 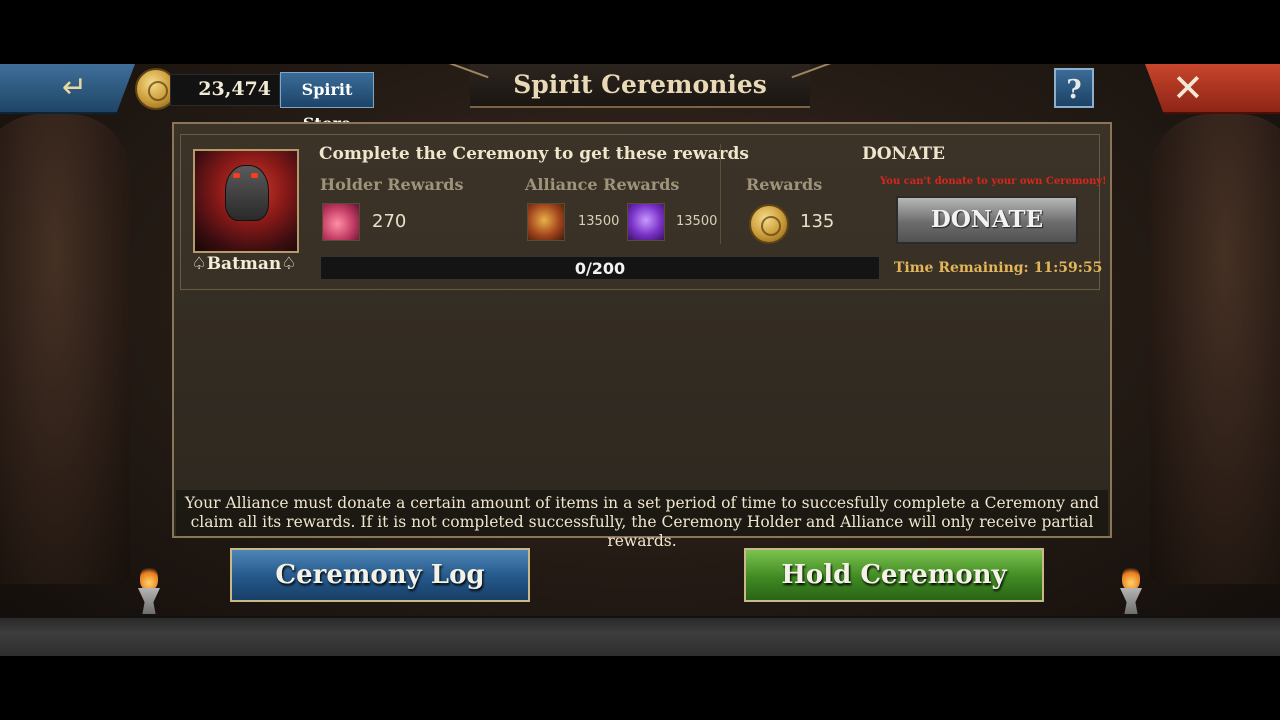 I want to click on eye-right, so click(x=254, y=175).